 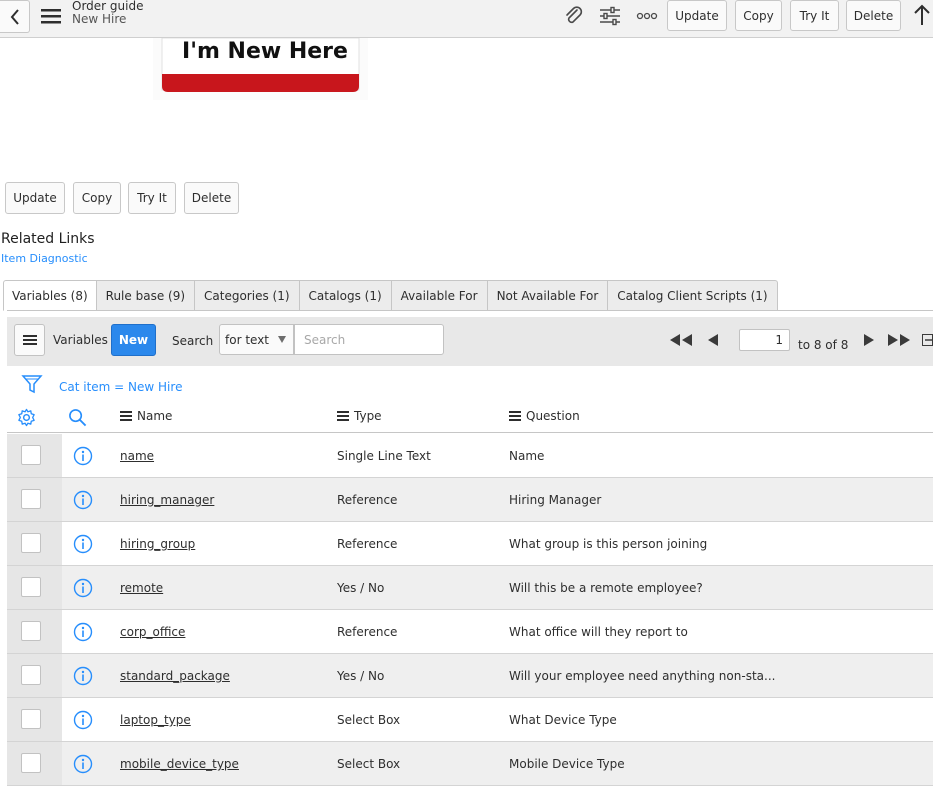 What do you see at coordinates (155, 720) in the screenshot?
I see `row-name-link: laptop_type` at bounding box center [155, 720].